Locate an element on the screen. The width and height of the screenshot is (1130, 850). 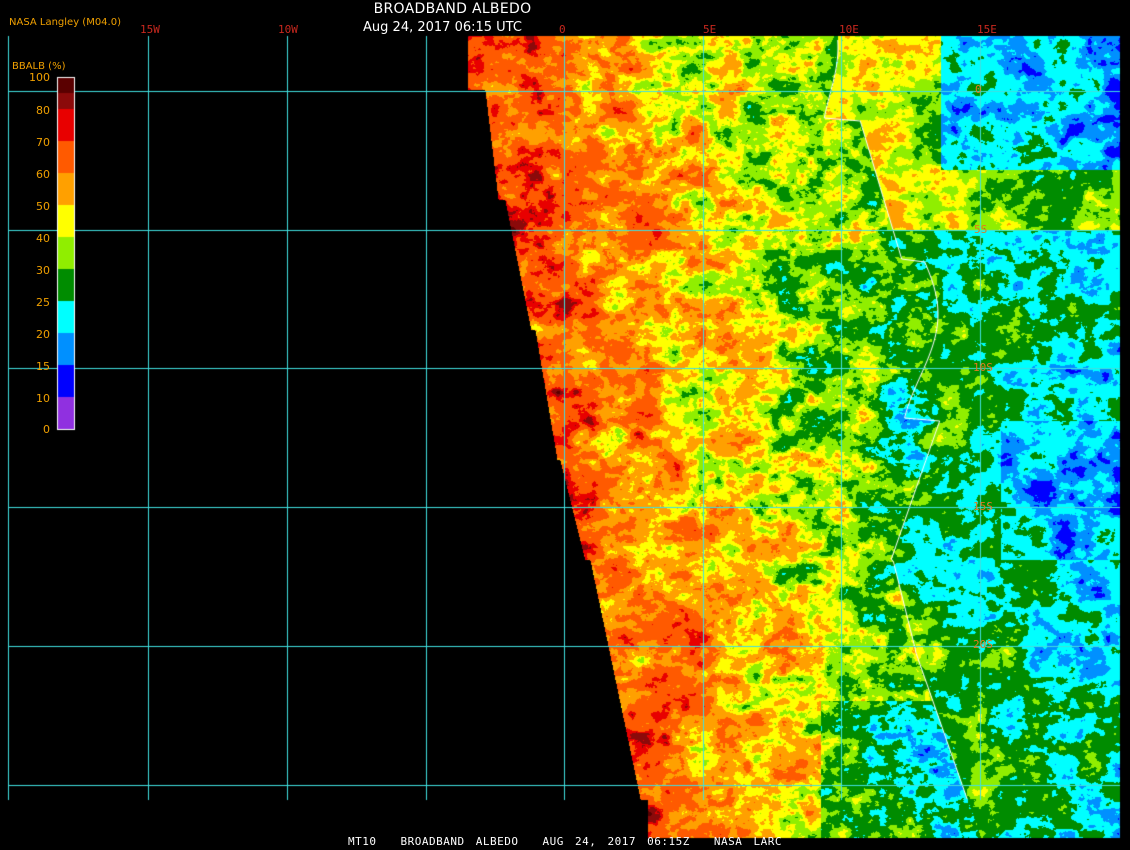
lat-label: 10S is located at coordinates (983, 367).